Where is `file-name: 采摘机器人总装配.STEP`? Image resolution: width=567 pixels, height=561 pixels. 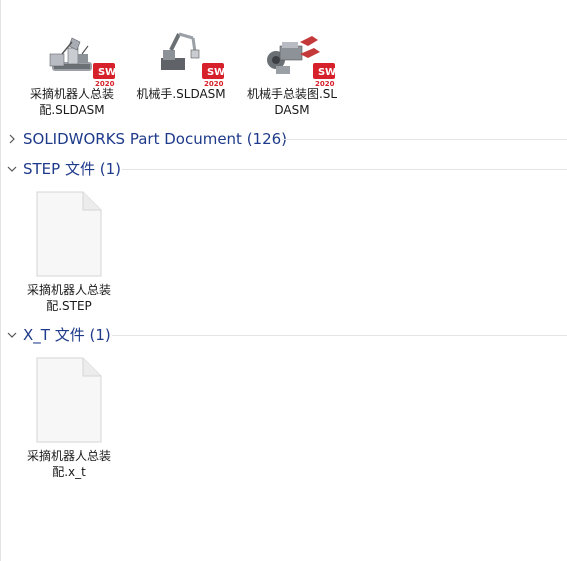
file-name: 采摘机器人总装配.STEP is located at coordinates (68, 298).